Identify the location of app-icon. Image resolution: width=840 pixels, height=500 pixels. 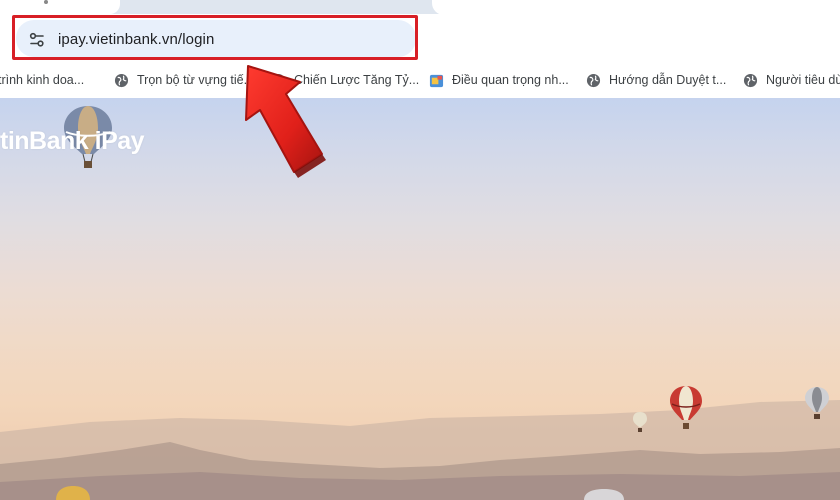
(436, 80).